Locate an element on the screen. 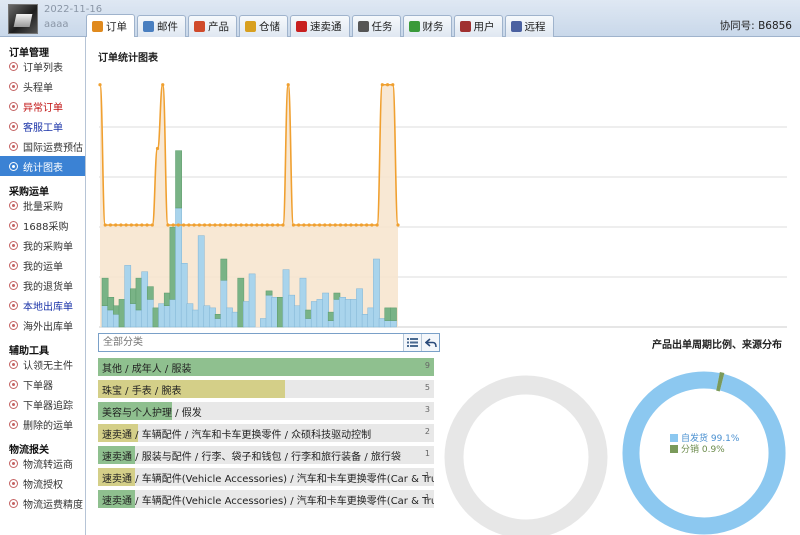 The height and width of the screenshot is (535, 800). tab-label: 财务 is located at coordinates (433, 27).